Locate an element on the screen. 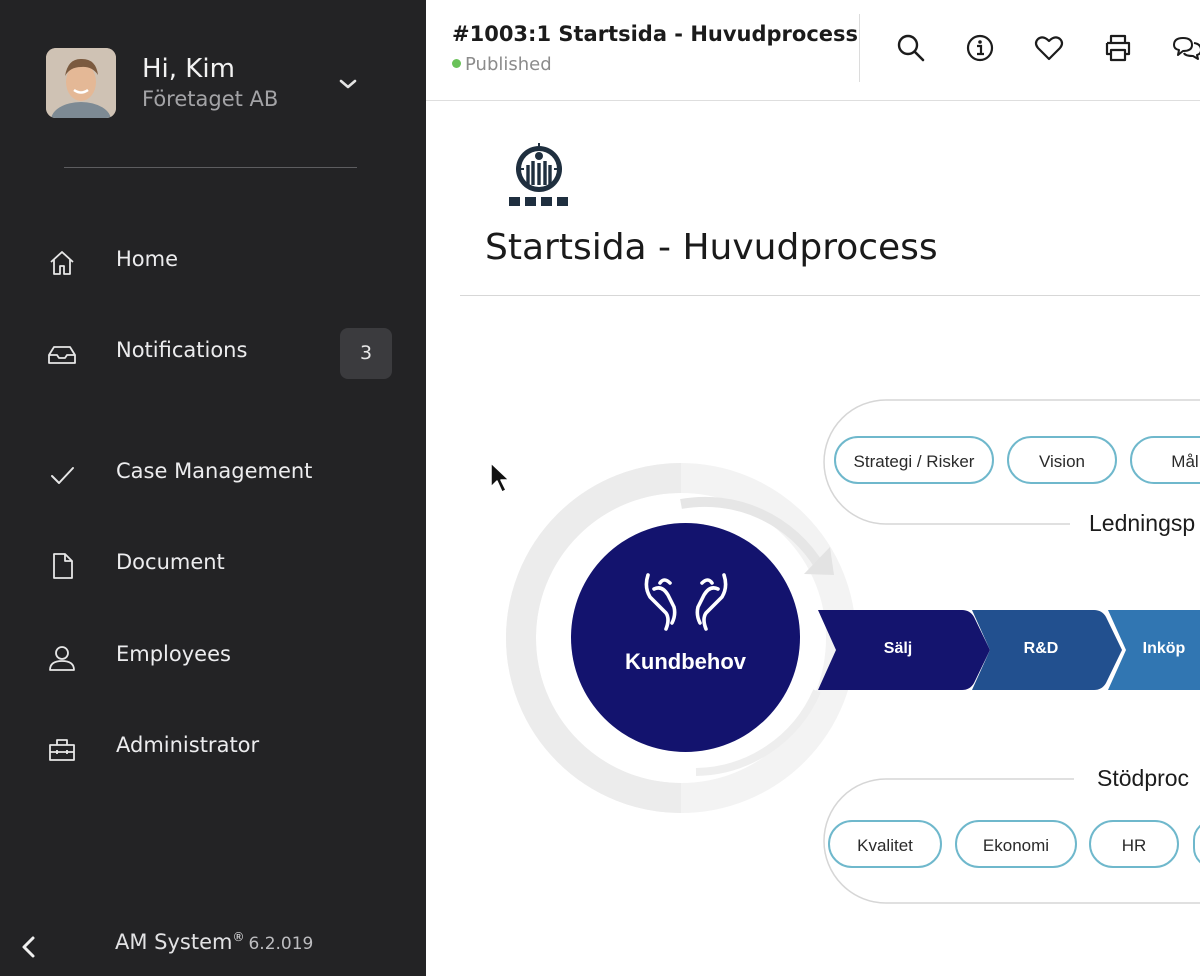  toolbox-icon is located at coordinates (62, 749).